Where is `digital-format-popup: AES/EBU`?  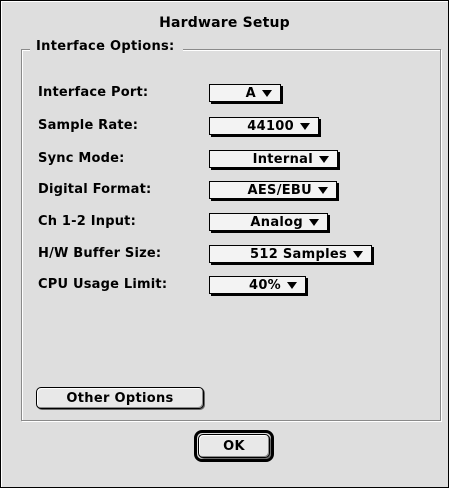 digital-format-popup: AES/EBU is located at coordinates (273, 190).